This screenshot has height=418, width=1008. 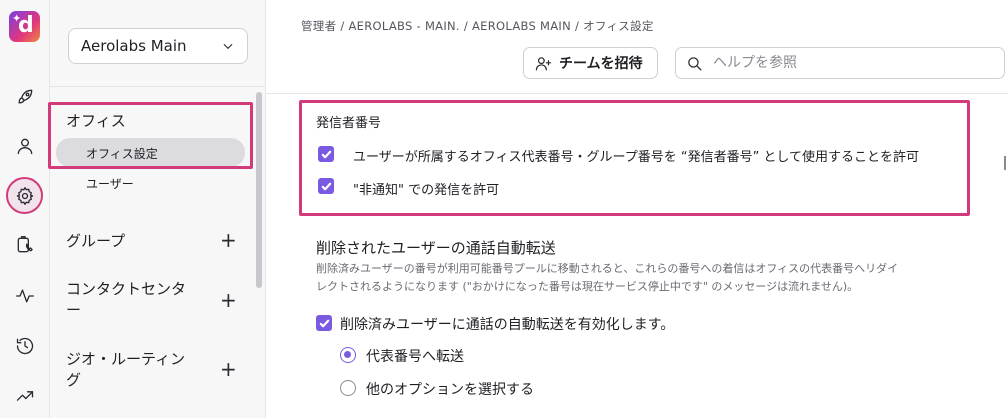 What do you see at coordinates (450, 390) in the screenshot?
I see `other-option-label: 他のオプションを選択する` at bounding box center [450, 390].